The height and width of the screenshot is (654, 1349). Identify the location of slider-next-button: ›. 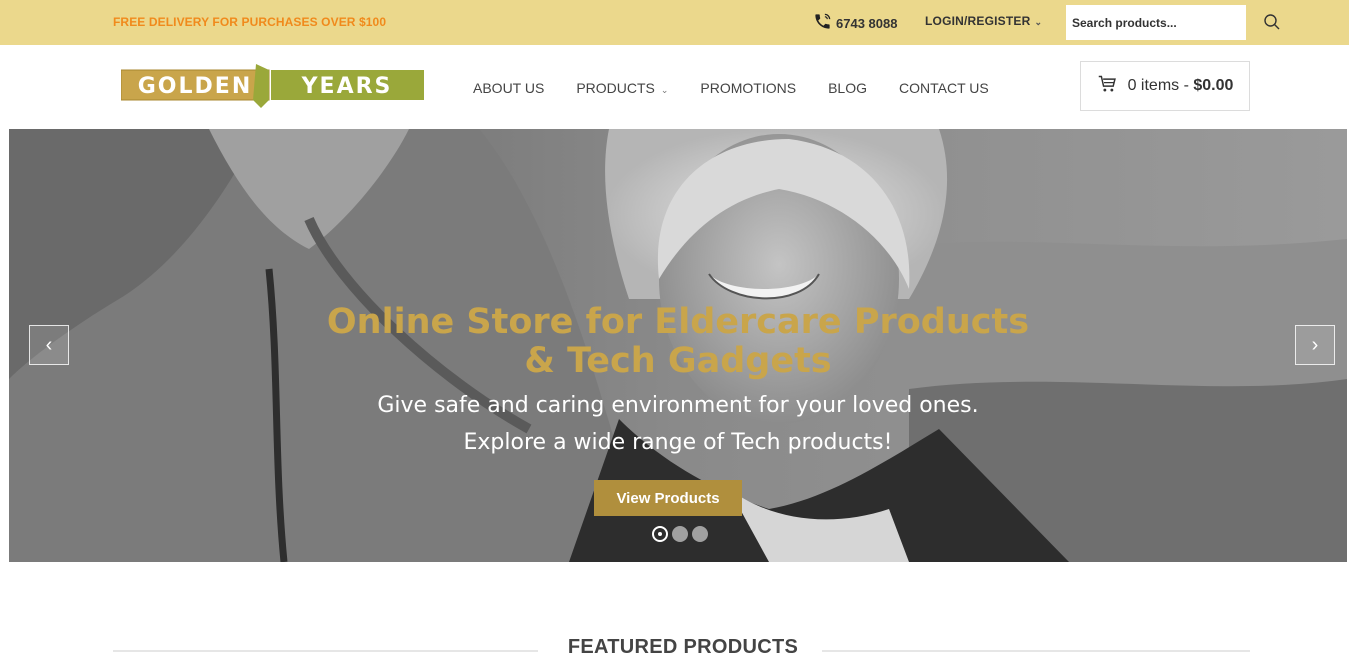
(1315, 345).